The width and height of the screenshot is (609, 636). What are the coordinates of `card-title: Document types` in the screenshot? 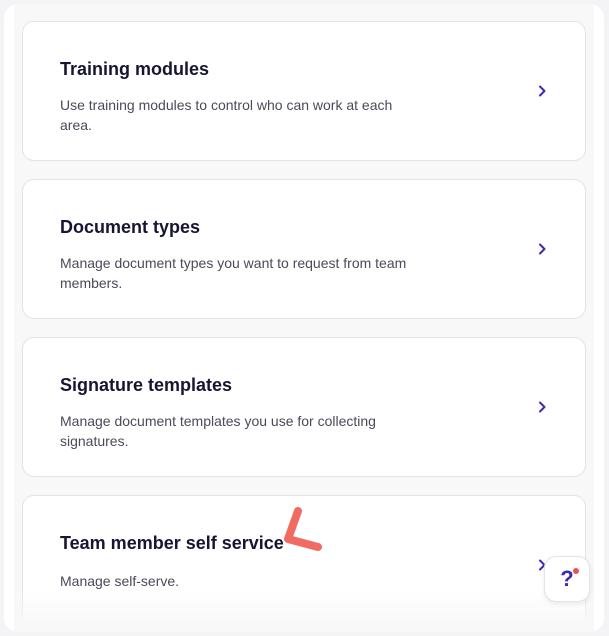 It's located at (130, 227).